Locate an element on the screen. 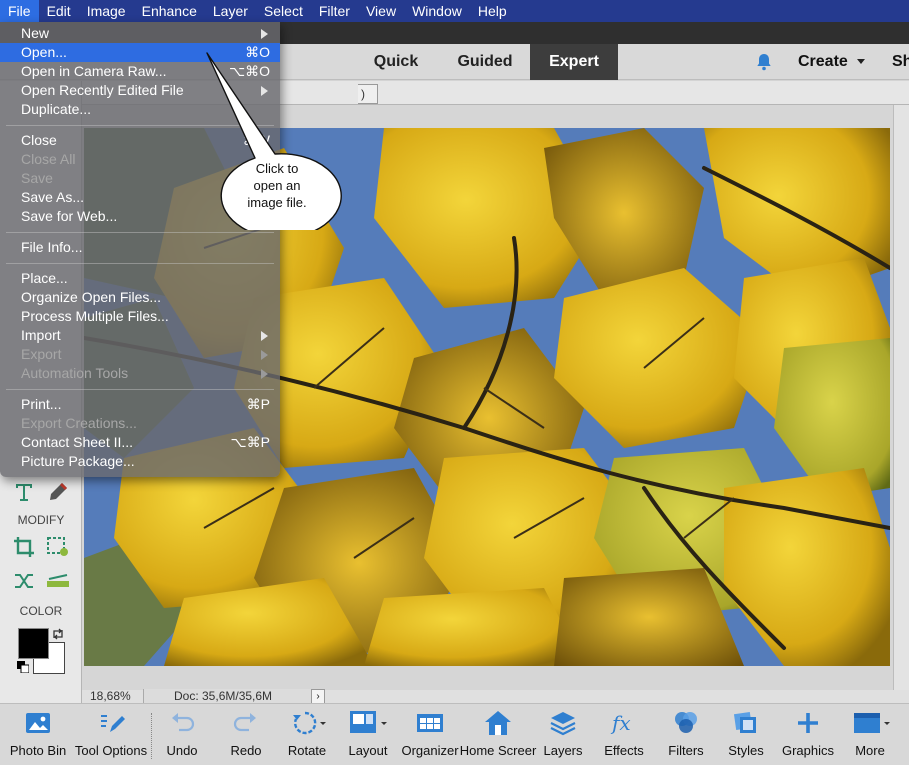 Image resolution: width=909 pixels, height=765 pixels. more-label: More is located at coordinates (870, 750).